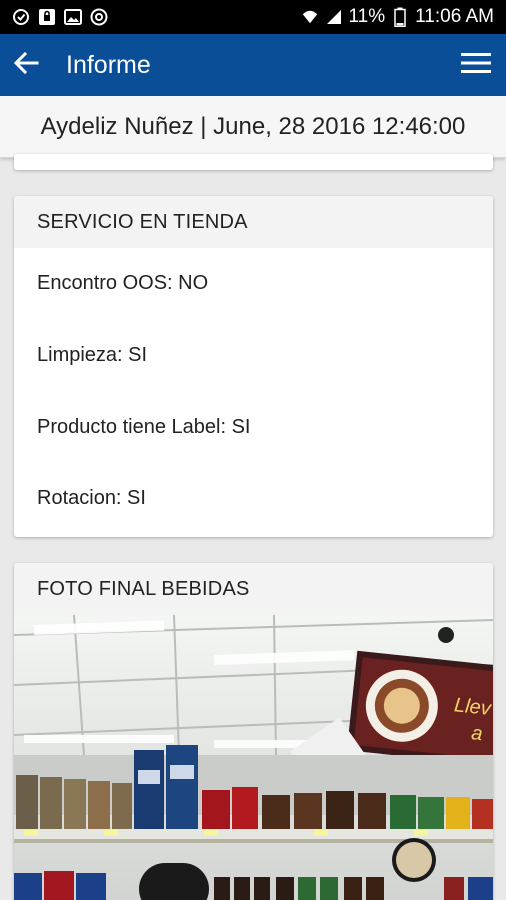 Image resolution: width=506 pixels, height=900 pixels. What do you see at coordinates (310, 17) in the screenshot?
I see `wifi-icon` at bounding box center [310, 17].